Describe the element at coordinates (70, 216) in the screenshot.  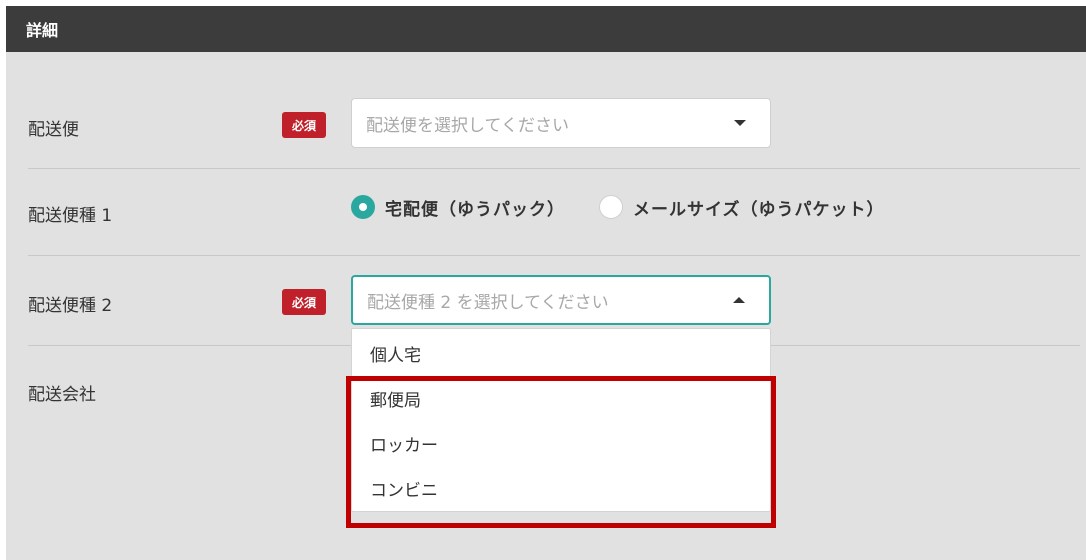
I see `type1-label: 配送便種 1` at that location.